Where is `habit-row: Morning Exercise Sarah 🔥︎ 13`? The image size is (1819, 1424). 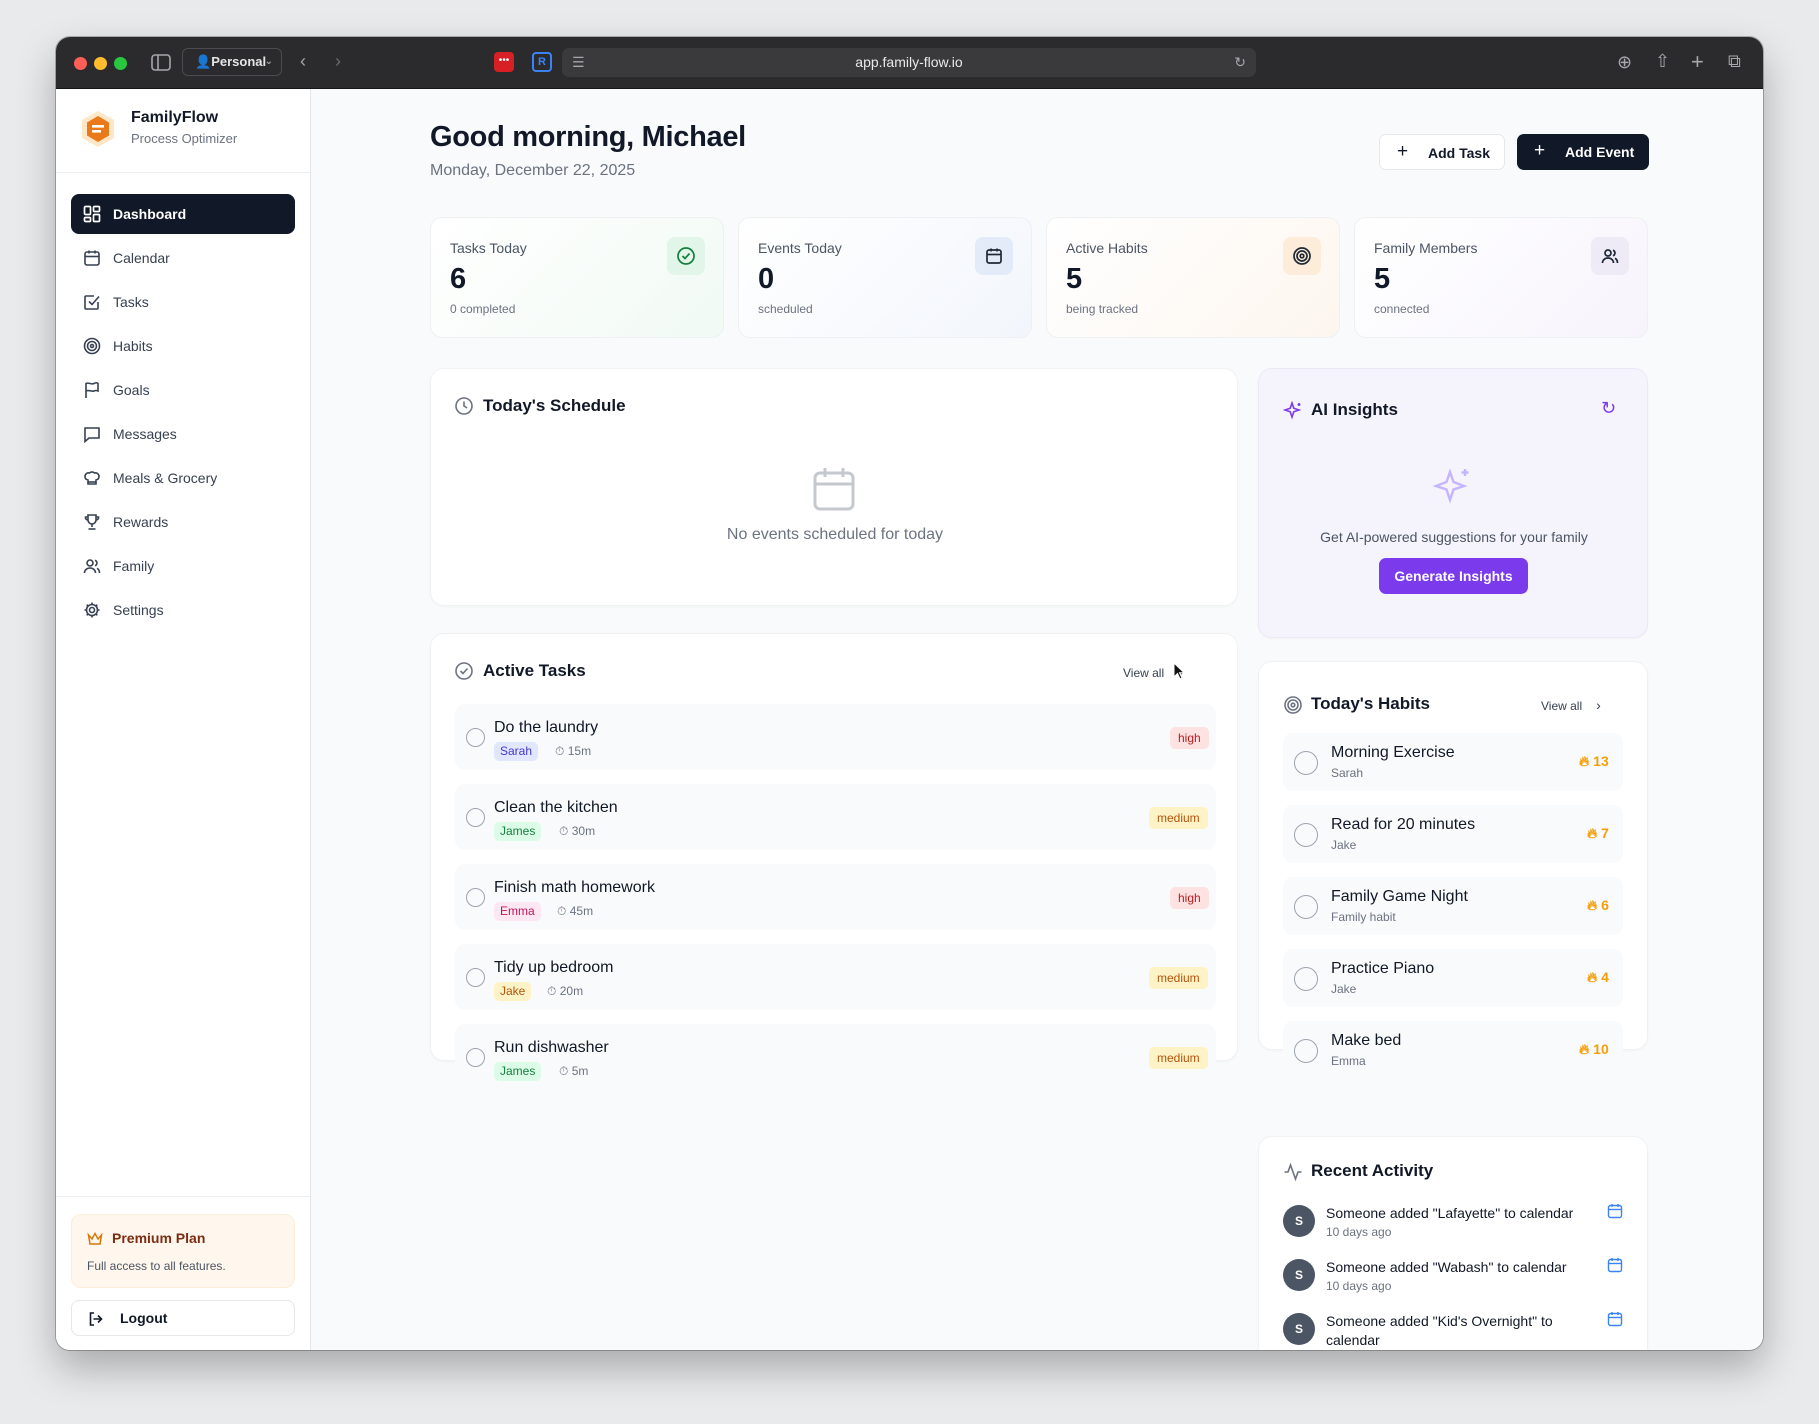
habit-row: Morning Exercise Sarah 🔥︎ 13 is located at coordinates (1453, 762).